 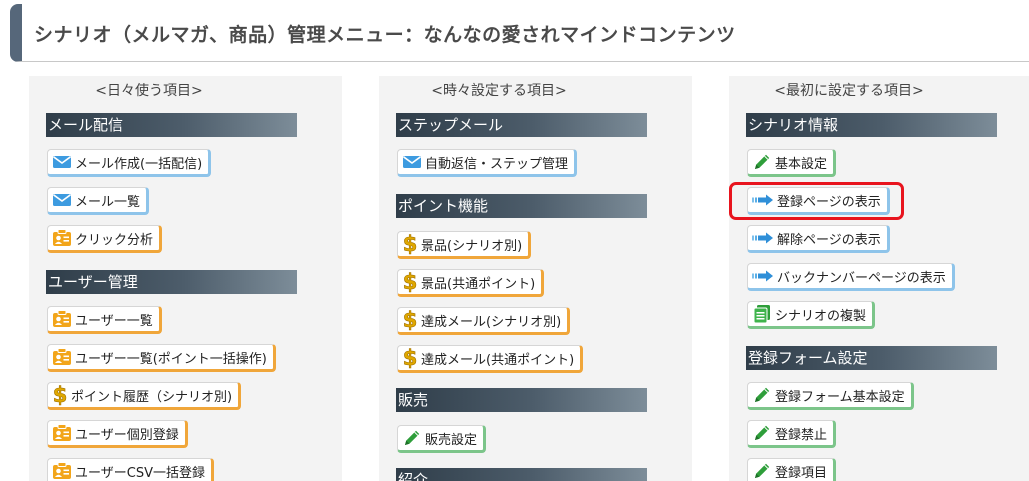 I want to click on menu-item-label: 登録フォーム基本設定, so click(x=840, y=397).